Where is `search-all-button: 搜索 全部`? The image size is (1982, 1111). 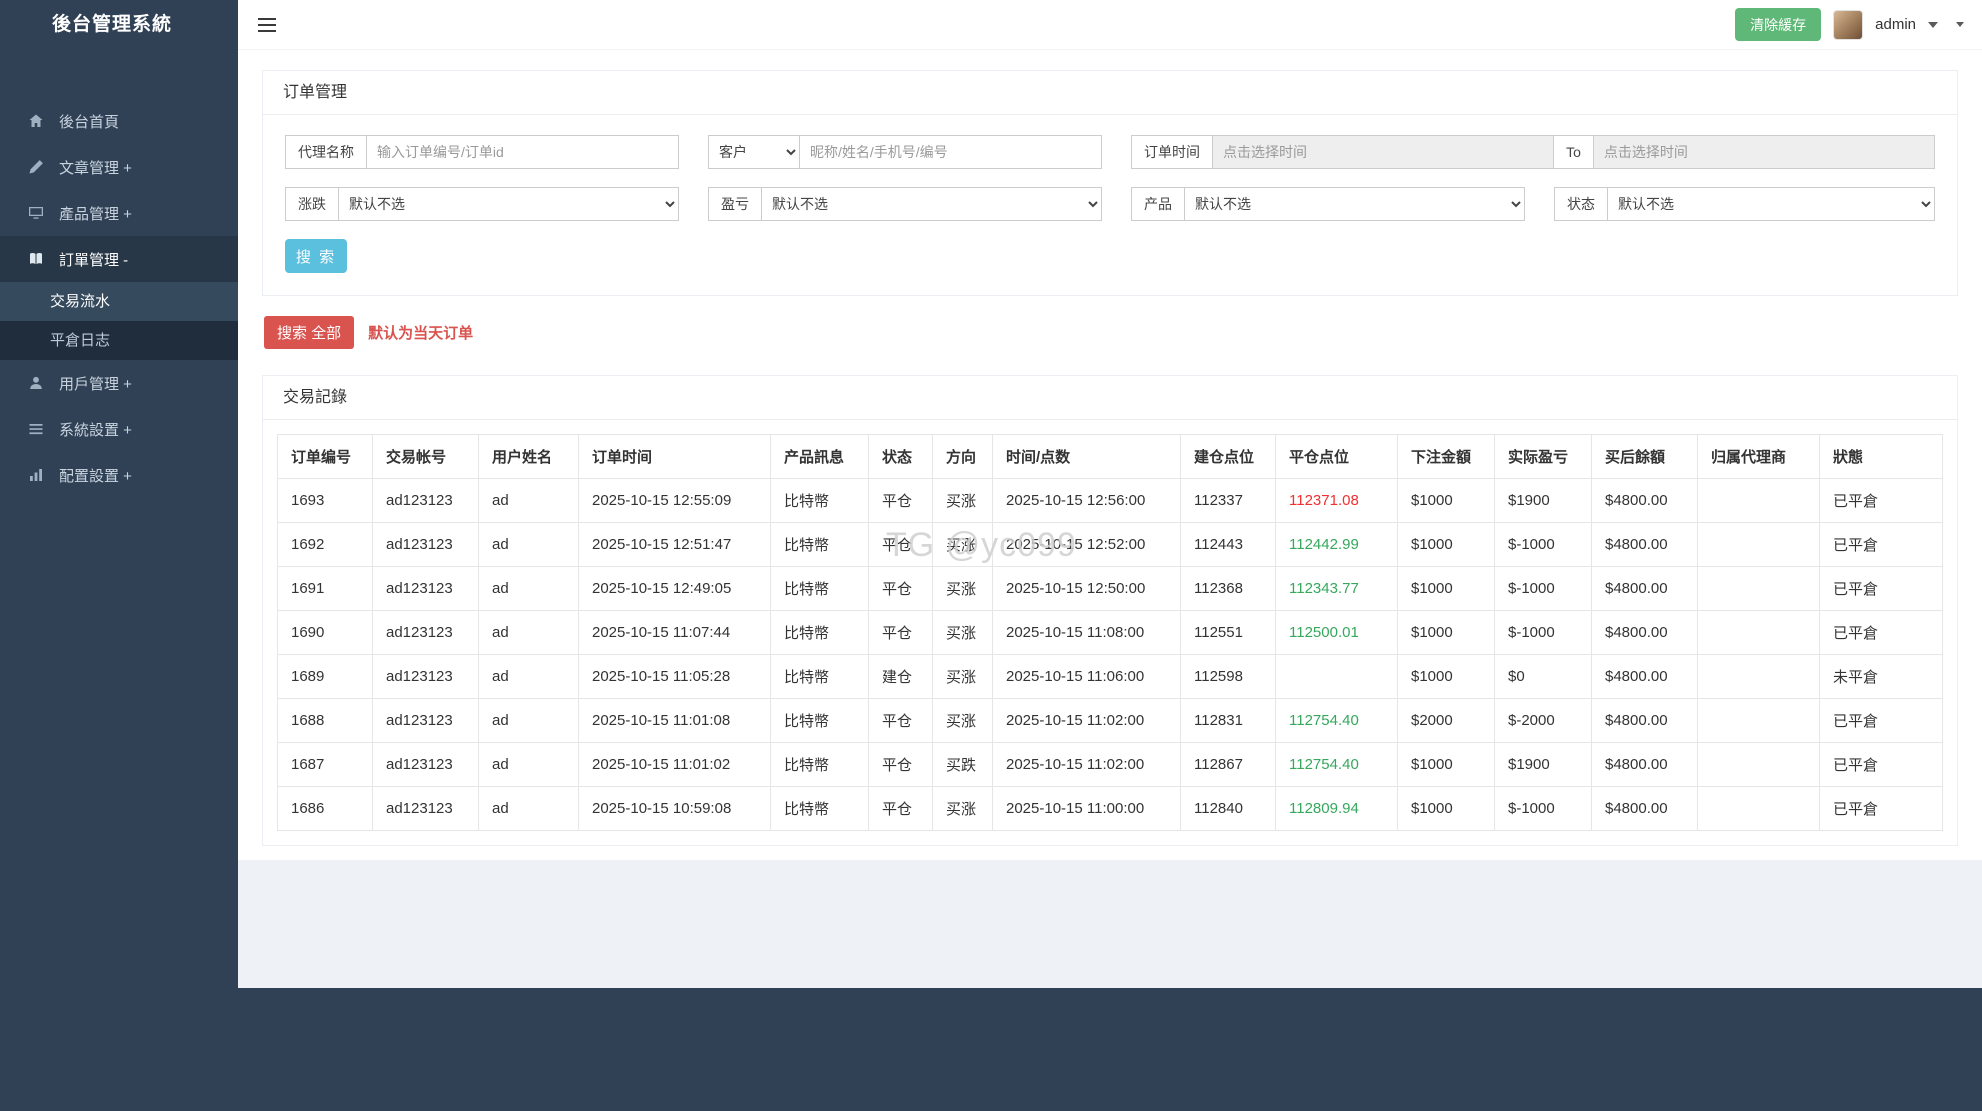
search-all-button: 搜索 全部 is located at coordinates (309, 332).